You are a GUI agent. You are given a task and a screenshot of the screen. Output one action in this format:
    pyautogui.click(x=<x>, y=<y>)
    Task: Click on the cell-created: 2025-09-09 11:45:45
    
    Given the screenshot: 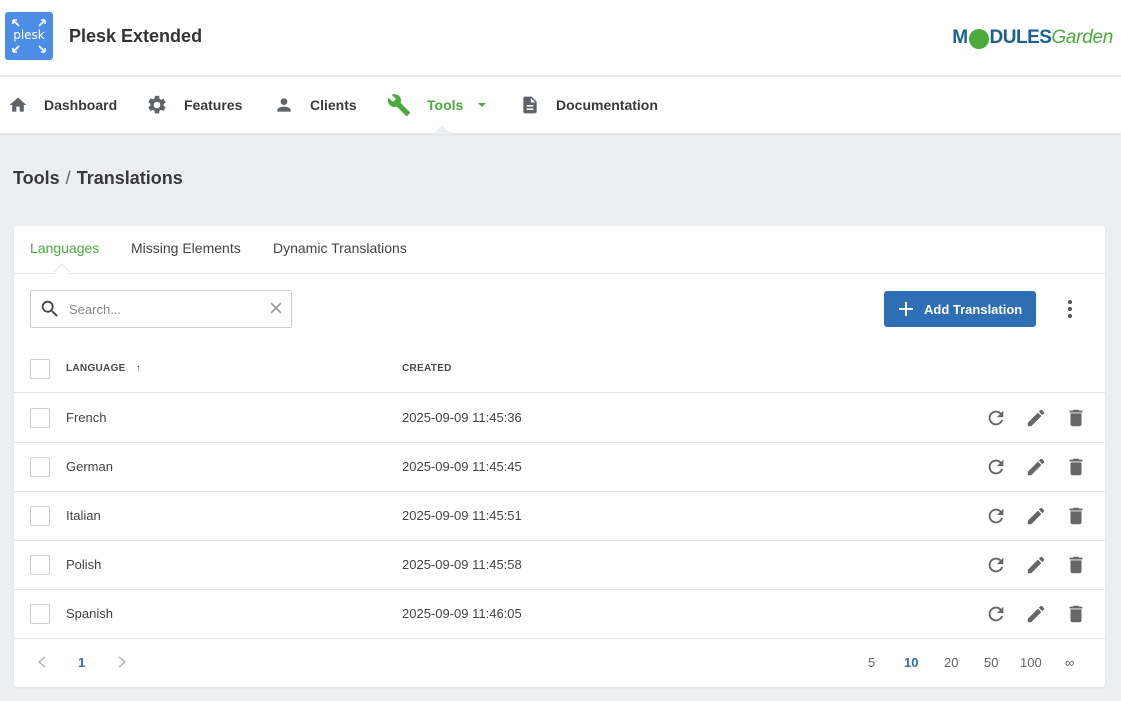 What is the action you would take?
    pyautogui.click(x=462, y=466)
    